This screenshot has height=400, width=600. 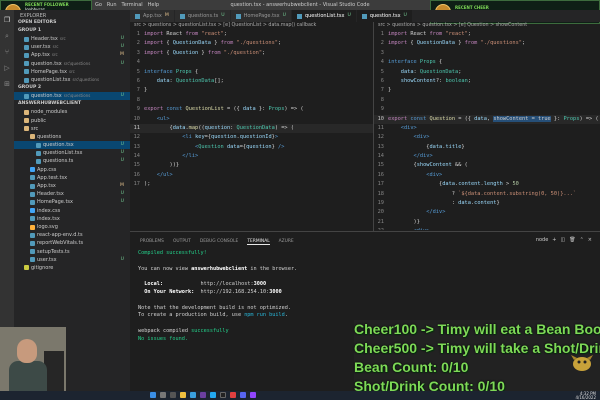 What do you see at coordinates (487, 184) in the screenshot?
I see `code-line: 17 {data.content.length > 50` at bounding box center [487, 184].